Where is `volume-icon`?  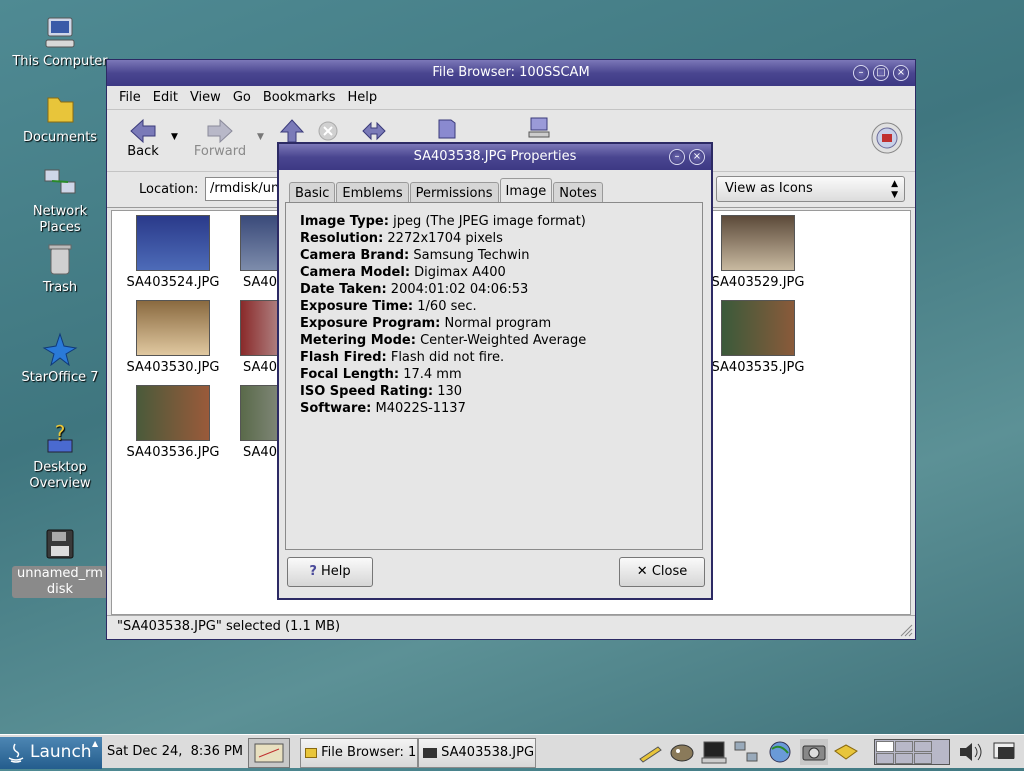 volume-icon is located at coordinates (970, 752).